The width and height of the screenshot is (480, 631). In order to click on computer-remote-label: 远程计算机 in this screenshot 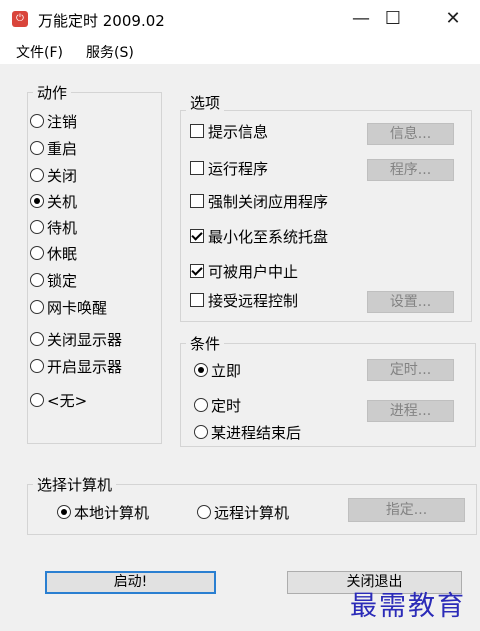, I will do `click(252, 512)`.